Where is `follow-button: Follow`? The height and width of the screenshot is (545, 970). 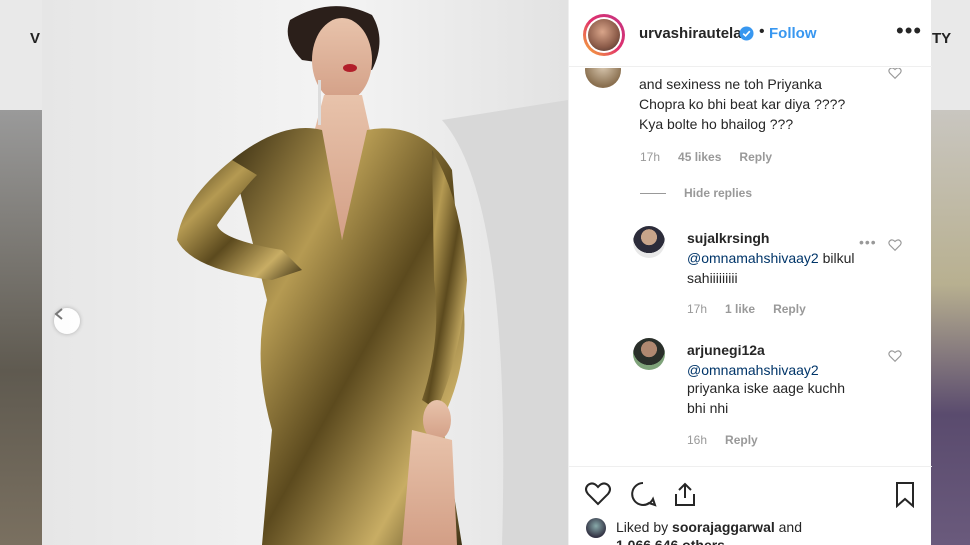
follow-button: Follow is located at coordinates (793, 33).